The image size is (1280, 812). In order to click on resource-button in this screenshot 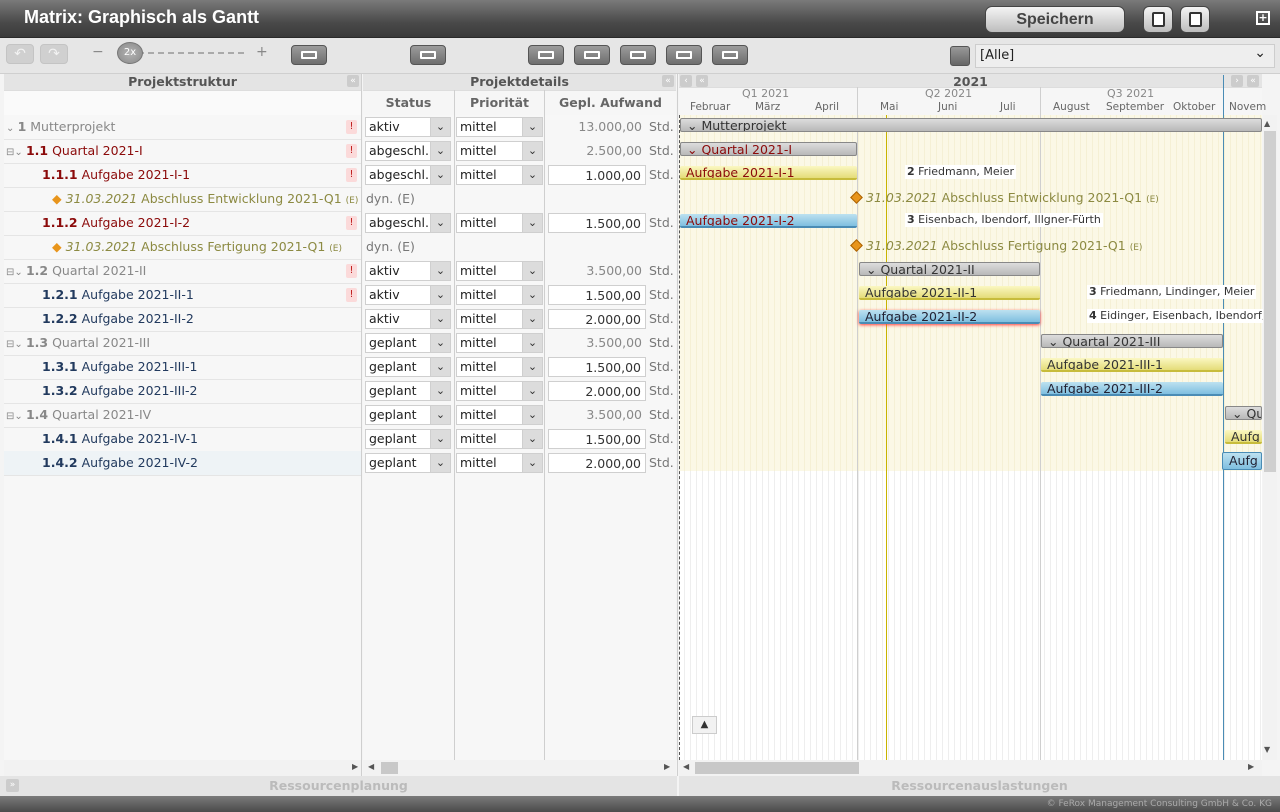, I will do `click(428, 55)`.